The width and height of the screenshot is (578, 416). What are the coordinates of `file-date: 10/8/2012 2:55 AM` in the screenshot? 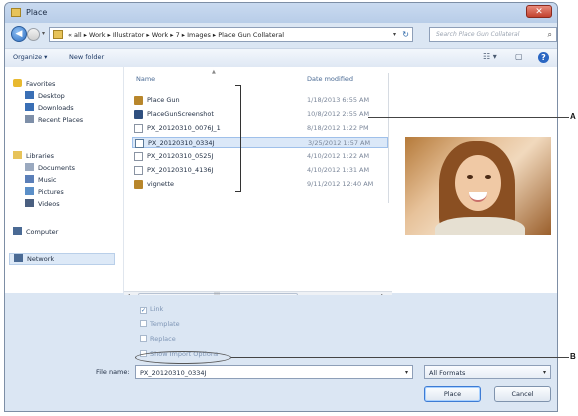 It's located at (338, 114).